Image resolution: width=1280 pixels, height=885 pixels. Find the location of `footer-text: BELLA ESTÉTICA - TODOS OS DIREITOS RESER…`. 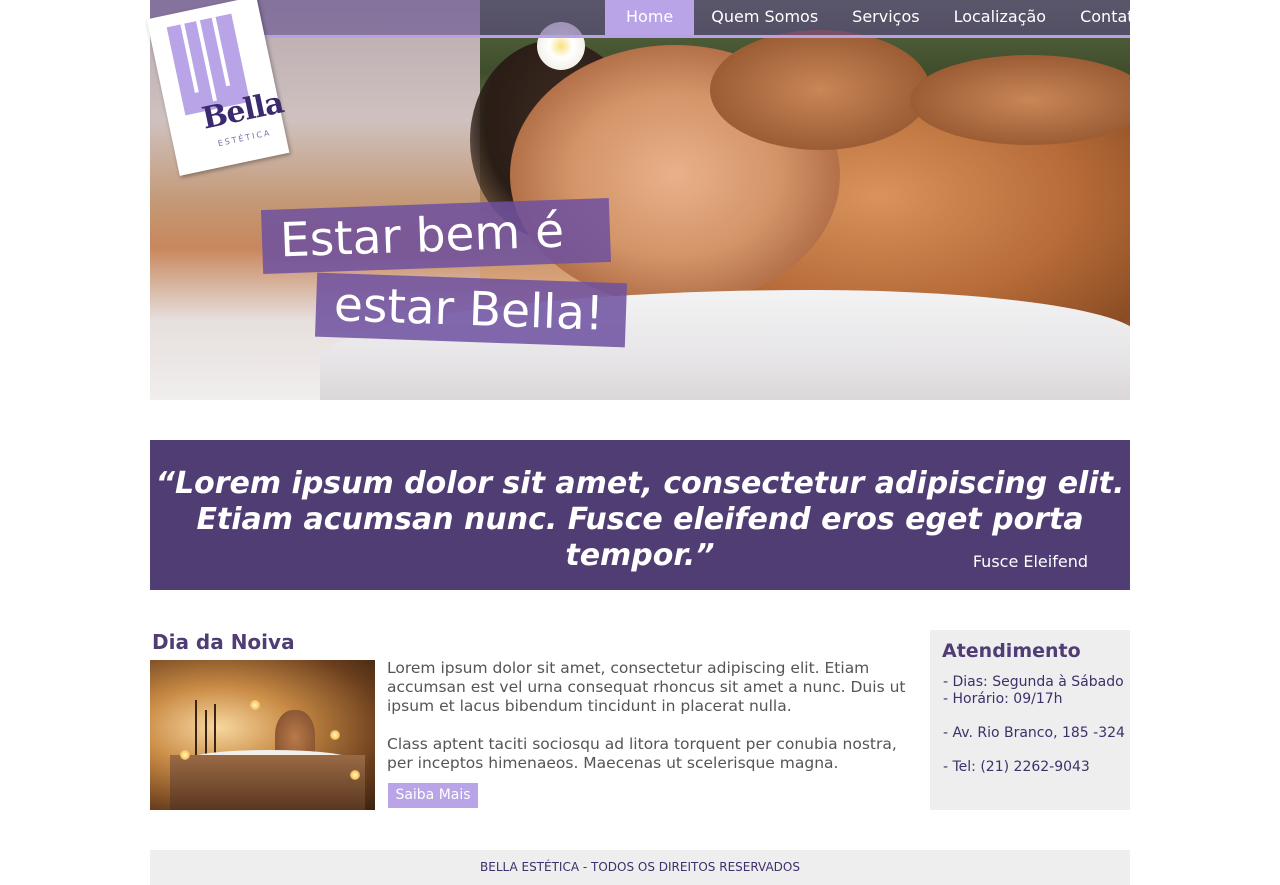

footer-text: BELLA ESTÉTICA - TODOS OS DIREITOS RESER… is located at coordinates (640, 867).